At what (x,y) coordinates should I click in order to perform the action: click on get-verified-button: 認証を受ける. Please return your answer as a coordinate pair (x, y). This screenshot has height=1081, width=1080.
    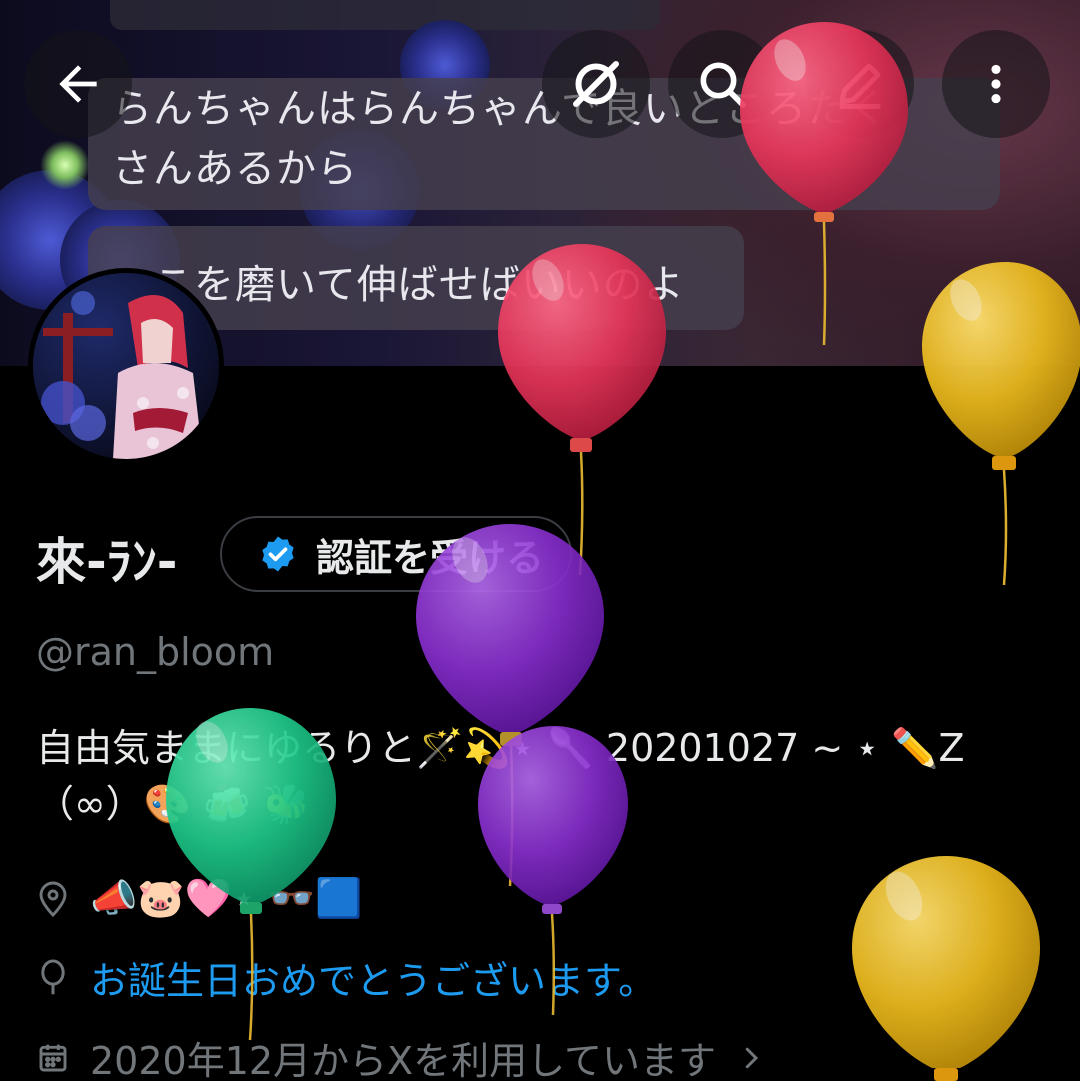
    Looking at the image, I should click on (396, 554).